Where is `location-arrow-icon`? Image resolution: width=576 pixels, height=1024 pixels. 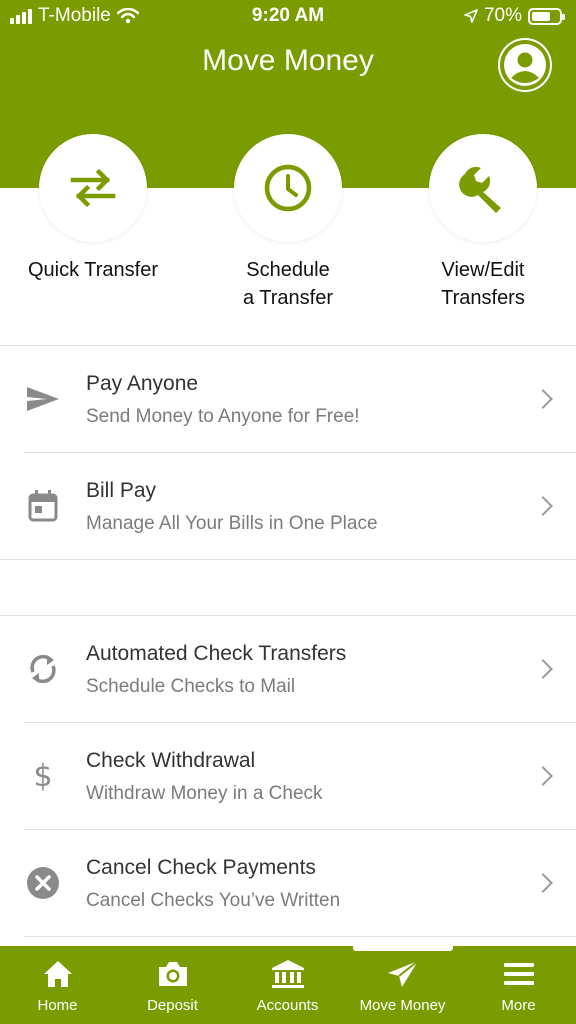
location-arrow-icon is located at coordinates (471, 16).